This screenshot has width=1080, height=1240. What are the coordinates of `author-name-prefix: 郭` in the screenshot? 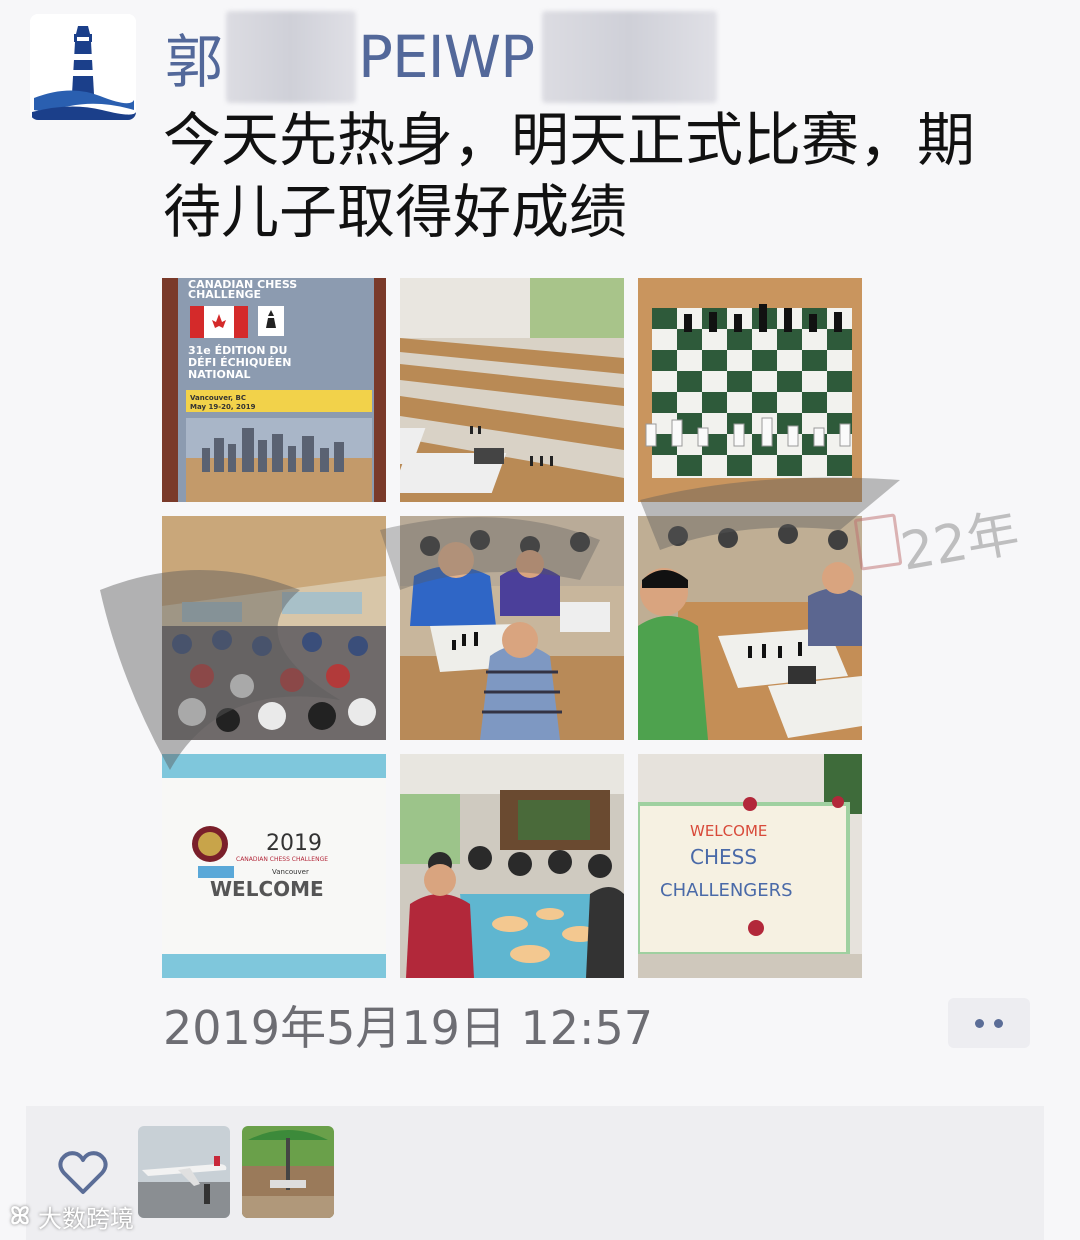 It's located at (194, 62).